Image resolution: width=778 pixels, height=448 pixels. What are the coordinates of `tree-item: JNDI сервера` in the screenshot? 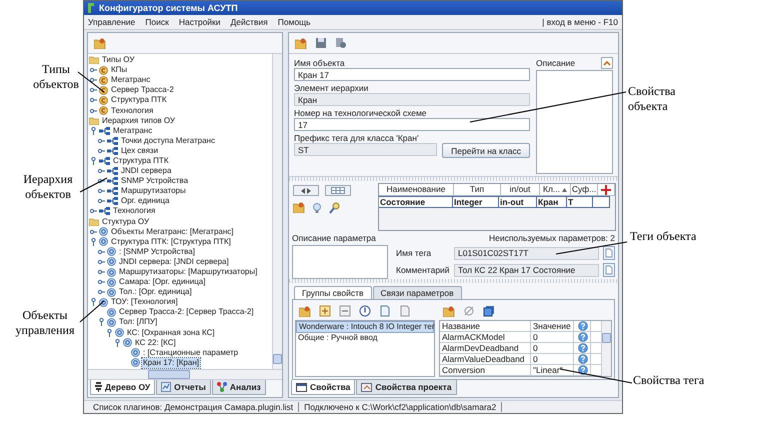 It's located at (146, 171).